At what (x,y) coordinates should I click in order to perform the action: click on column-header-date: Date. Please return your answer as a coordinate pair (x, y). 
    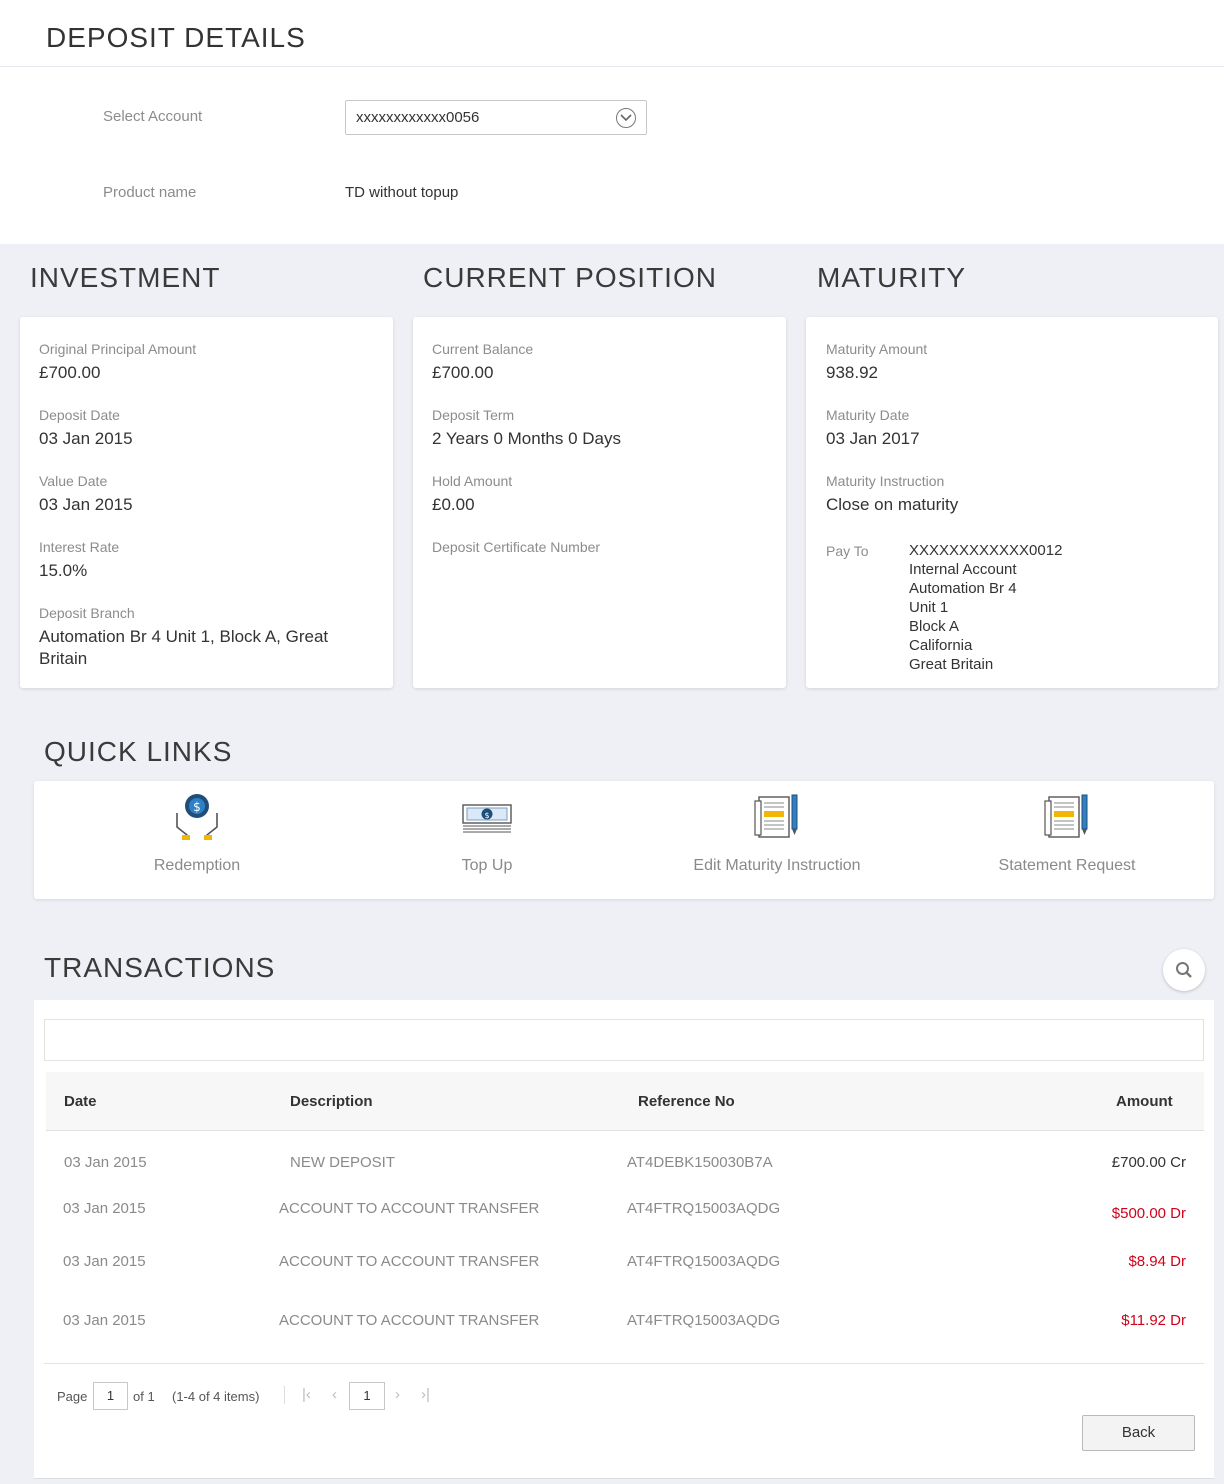
    Looking at the image, I should click on (80, 1101).